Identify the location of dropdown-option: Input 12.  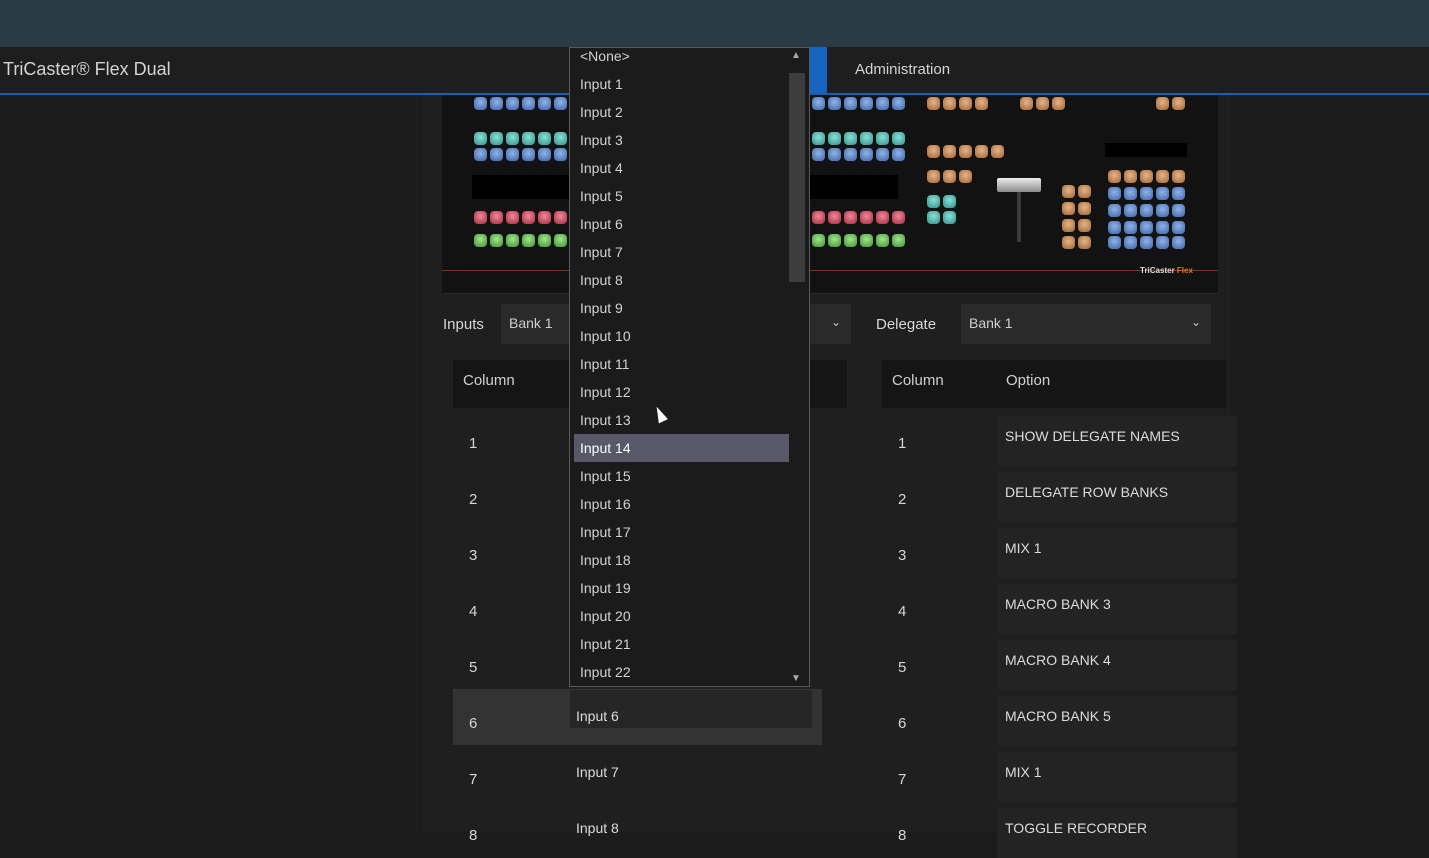
(681, 392).